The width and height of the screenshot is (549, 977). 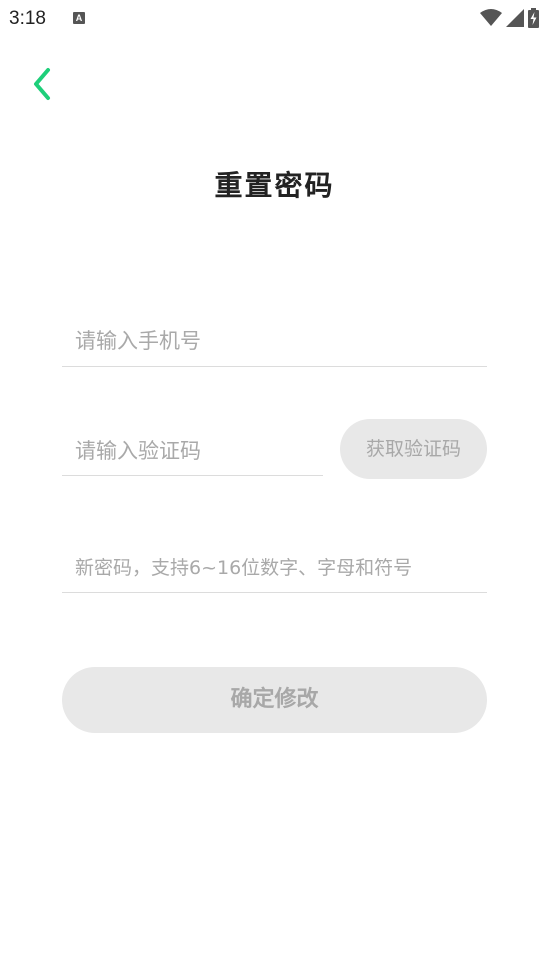 I want to click on chevron-left-icon, so click(x=42, y=84).